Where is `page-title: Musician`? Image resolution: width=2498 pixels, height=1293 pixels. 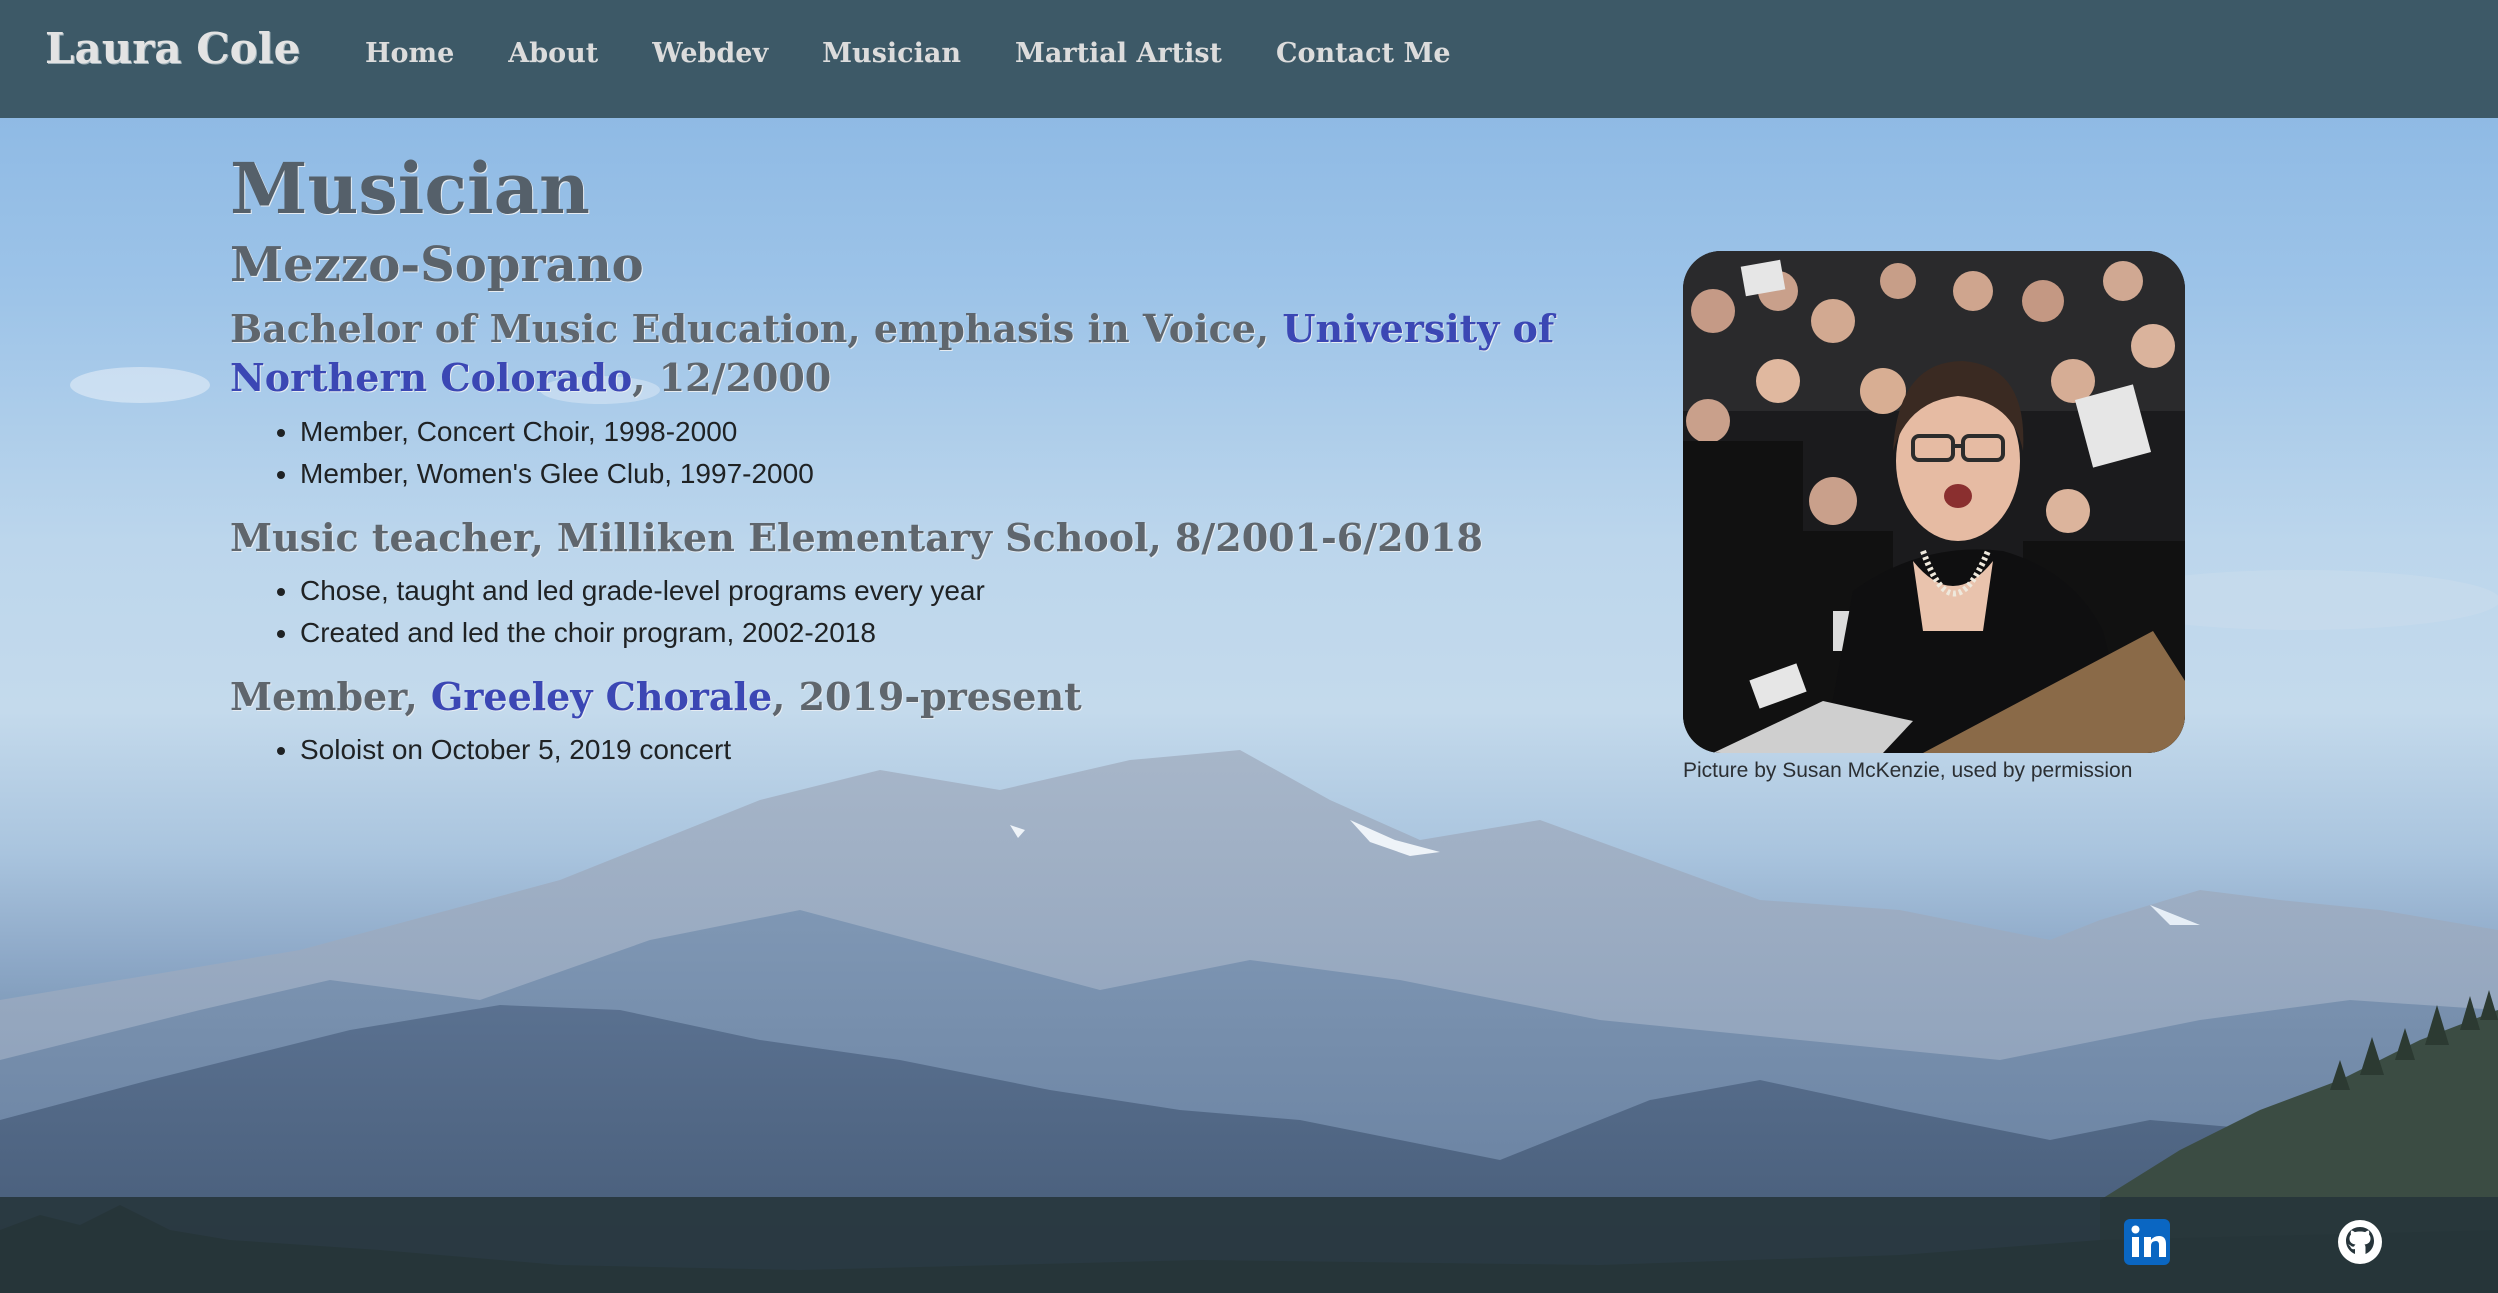 page-title: Musician is located at coordinates (410, 188).